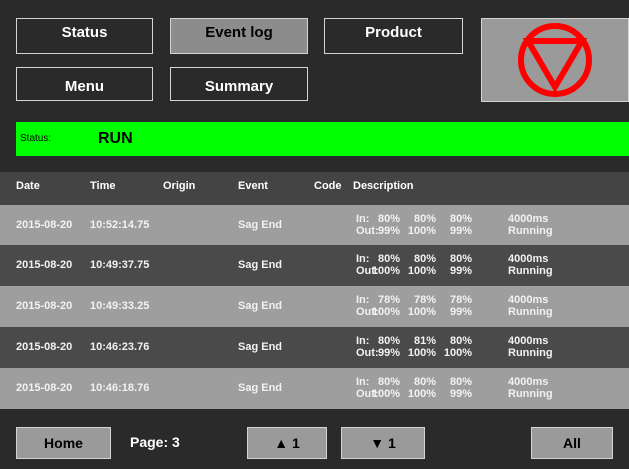 The width and height of the screenshot is (629, 469). Describe the element at coordinates (476, 348) in the screenshot. I see `cell-description: In: 80% 81% 80% 4000ms Out: 99% 100% 100% Running` at that location.